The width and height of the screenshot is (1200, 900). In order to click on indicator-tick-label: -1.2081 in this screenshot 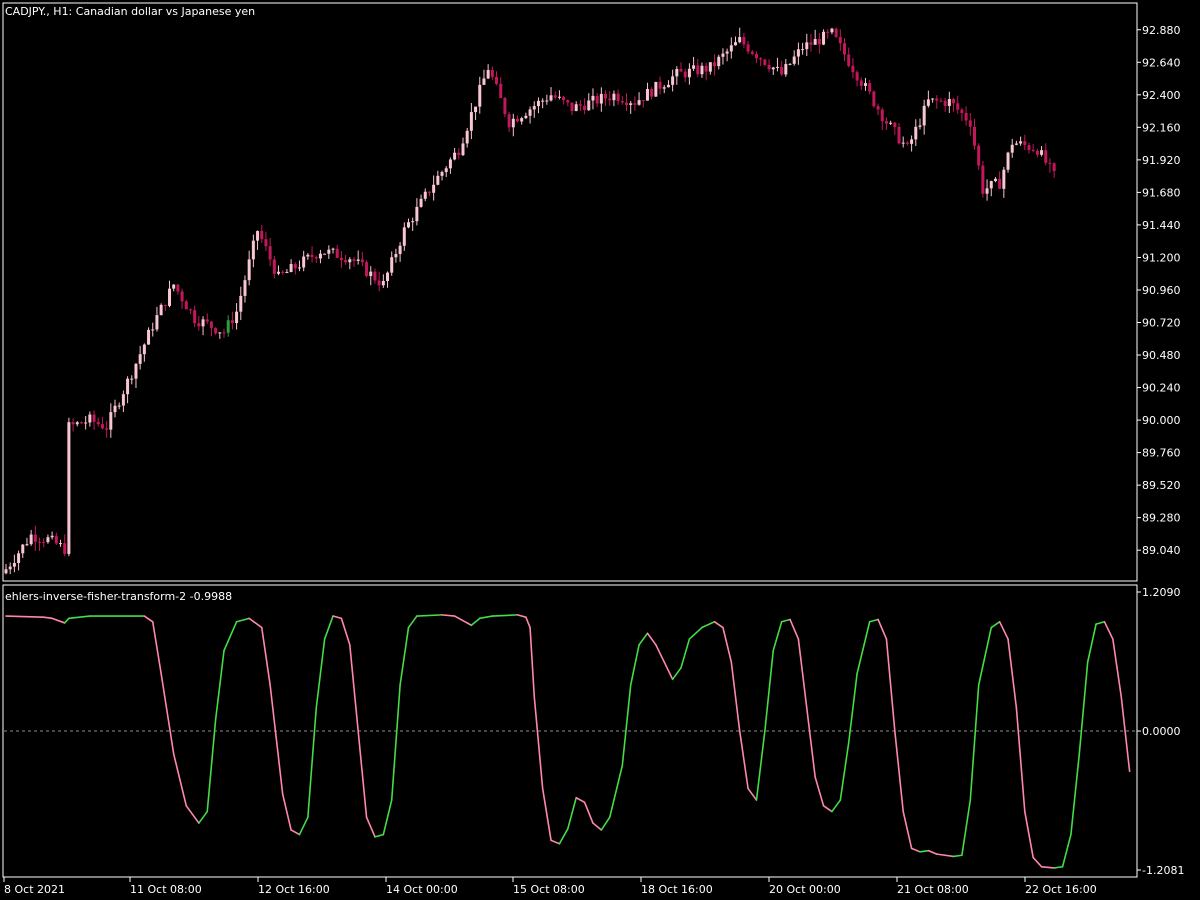, I will do `click(1163, 870)`.